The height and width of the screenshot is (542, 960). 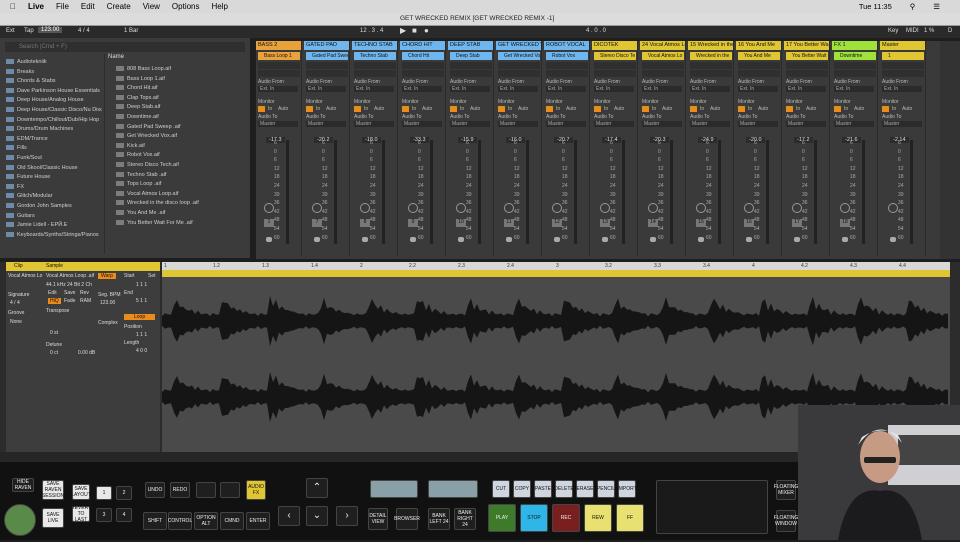 What do you see at coordinates (81, 514) in the screenshot?
I see `revert-button: REVERT TO LAST` at bounding box center [81, 514].